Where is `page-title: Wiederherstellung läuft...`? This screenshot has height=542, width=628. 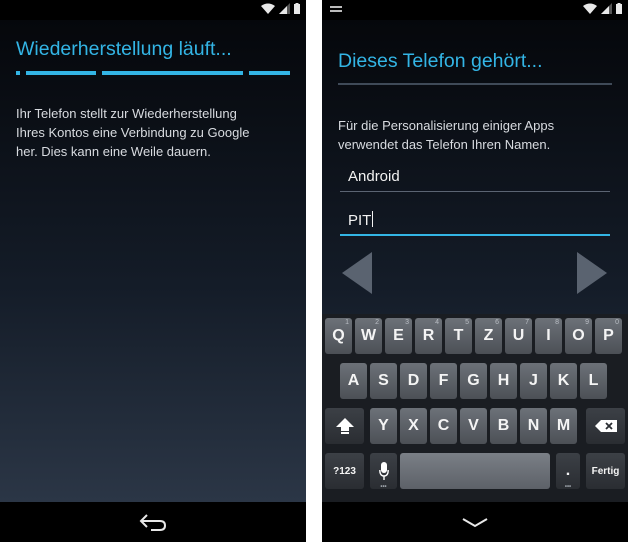
page-title: Wiederherstellung läuft... is located at coordinates (124, 49).